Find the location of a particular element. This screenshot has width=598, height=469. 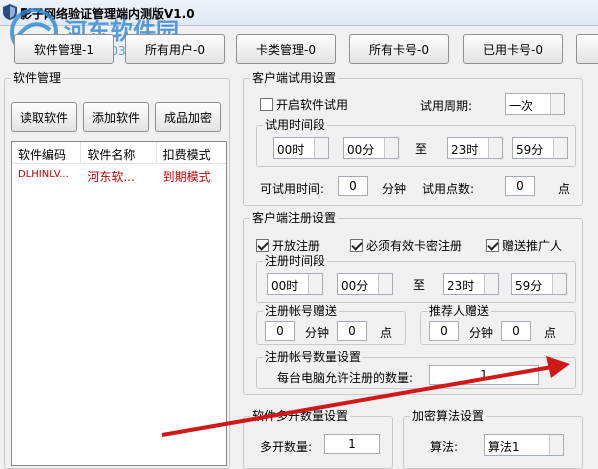

register-count-input: 1 is located at coordinates (484, 375).